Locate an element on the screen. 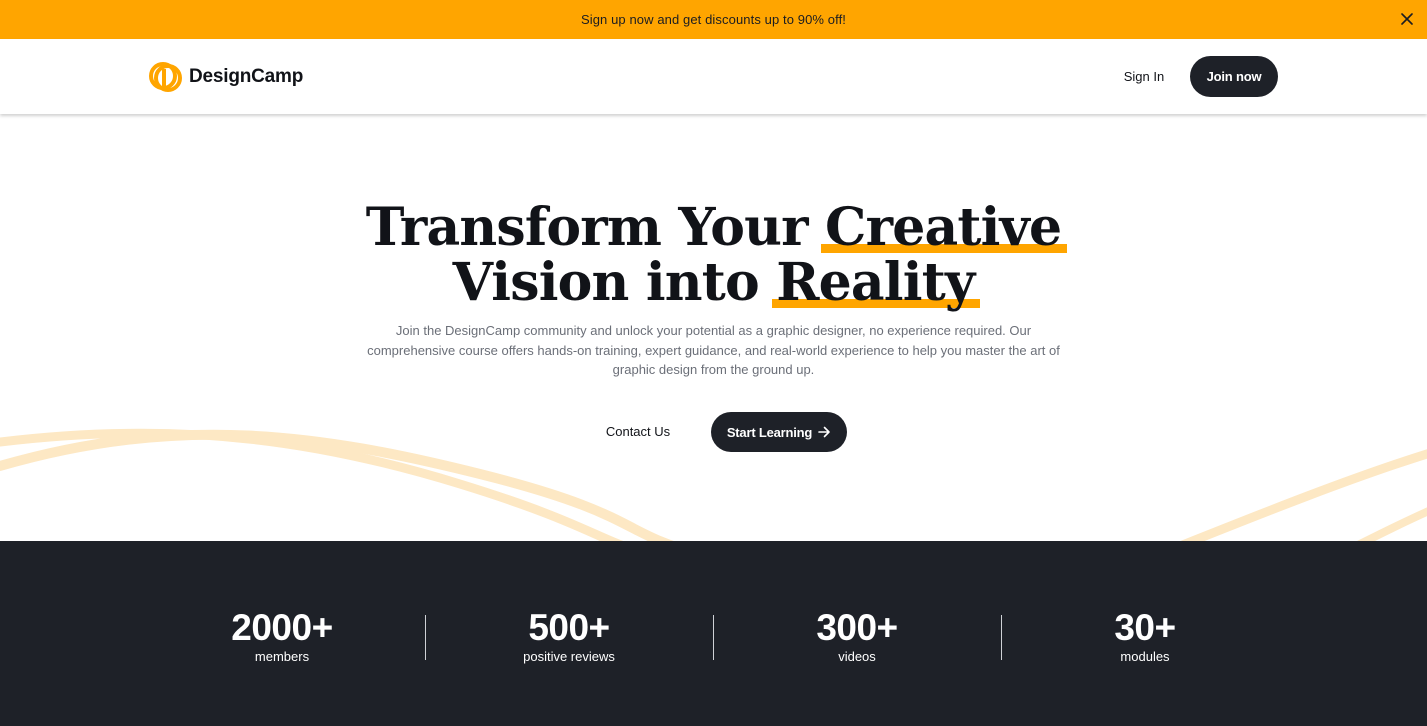  join-now-button: Join now is located at coordinates (1234, 76).